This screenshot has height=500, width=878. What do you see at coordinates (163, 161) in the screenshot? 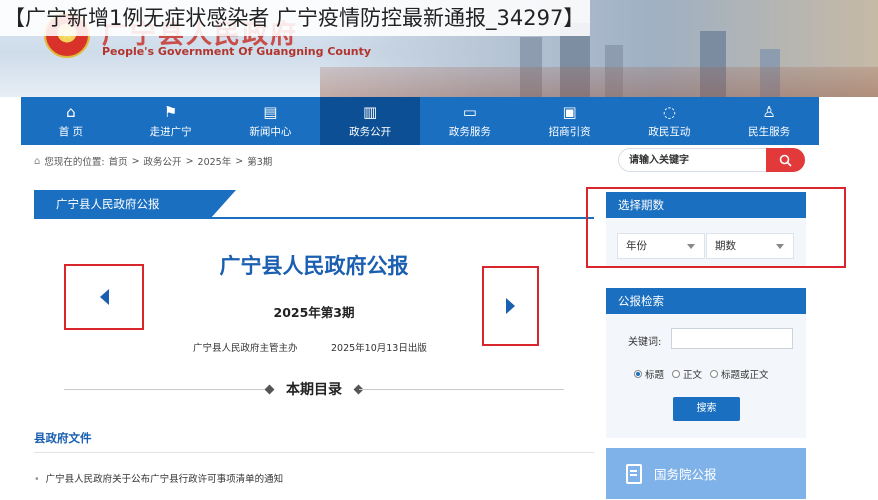
I see `breadcrumb-item-gov-affairs: 政务公开` at bounding box center [163, 161].